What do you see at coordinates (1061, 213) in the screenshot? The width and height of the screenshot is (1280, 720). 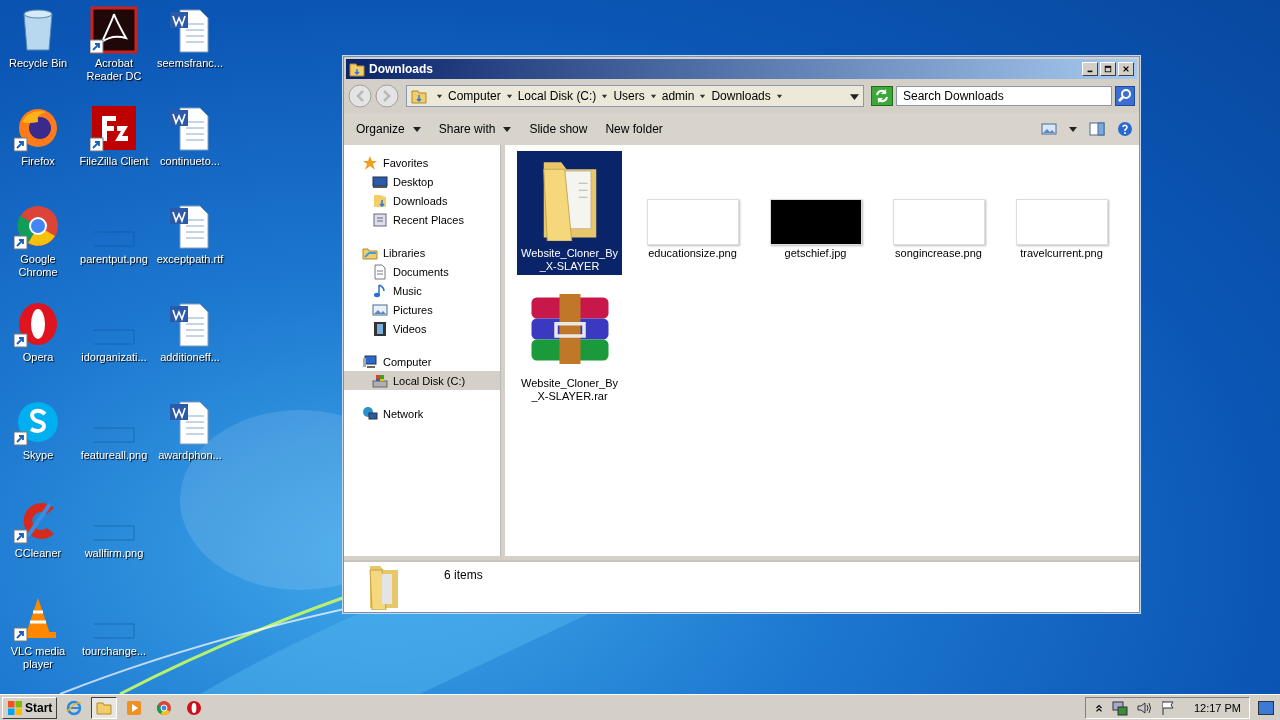 I see `file-item: travelcurrent.png` at bounding box center [1061, 213].